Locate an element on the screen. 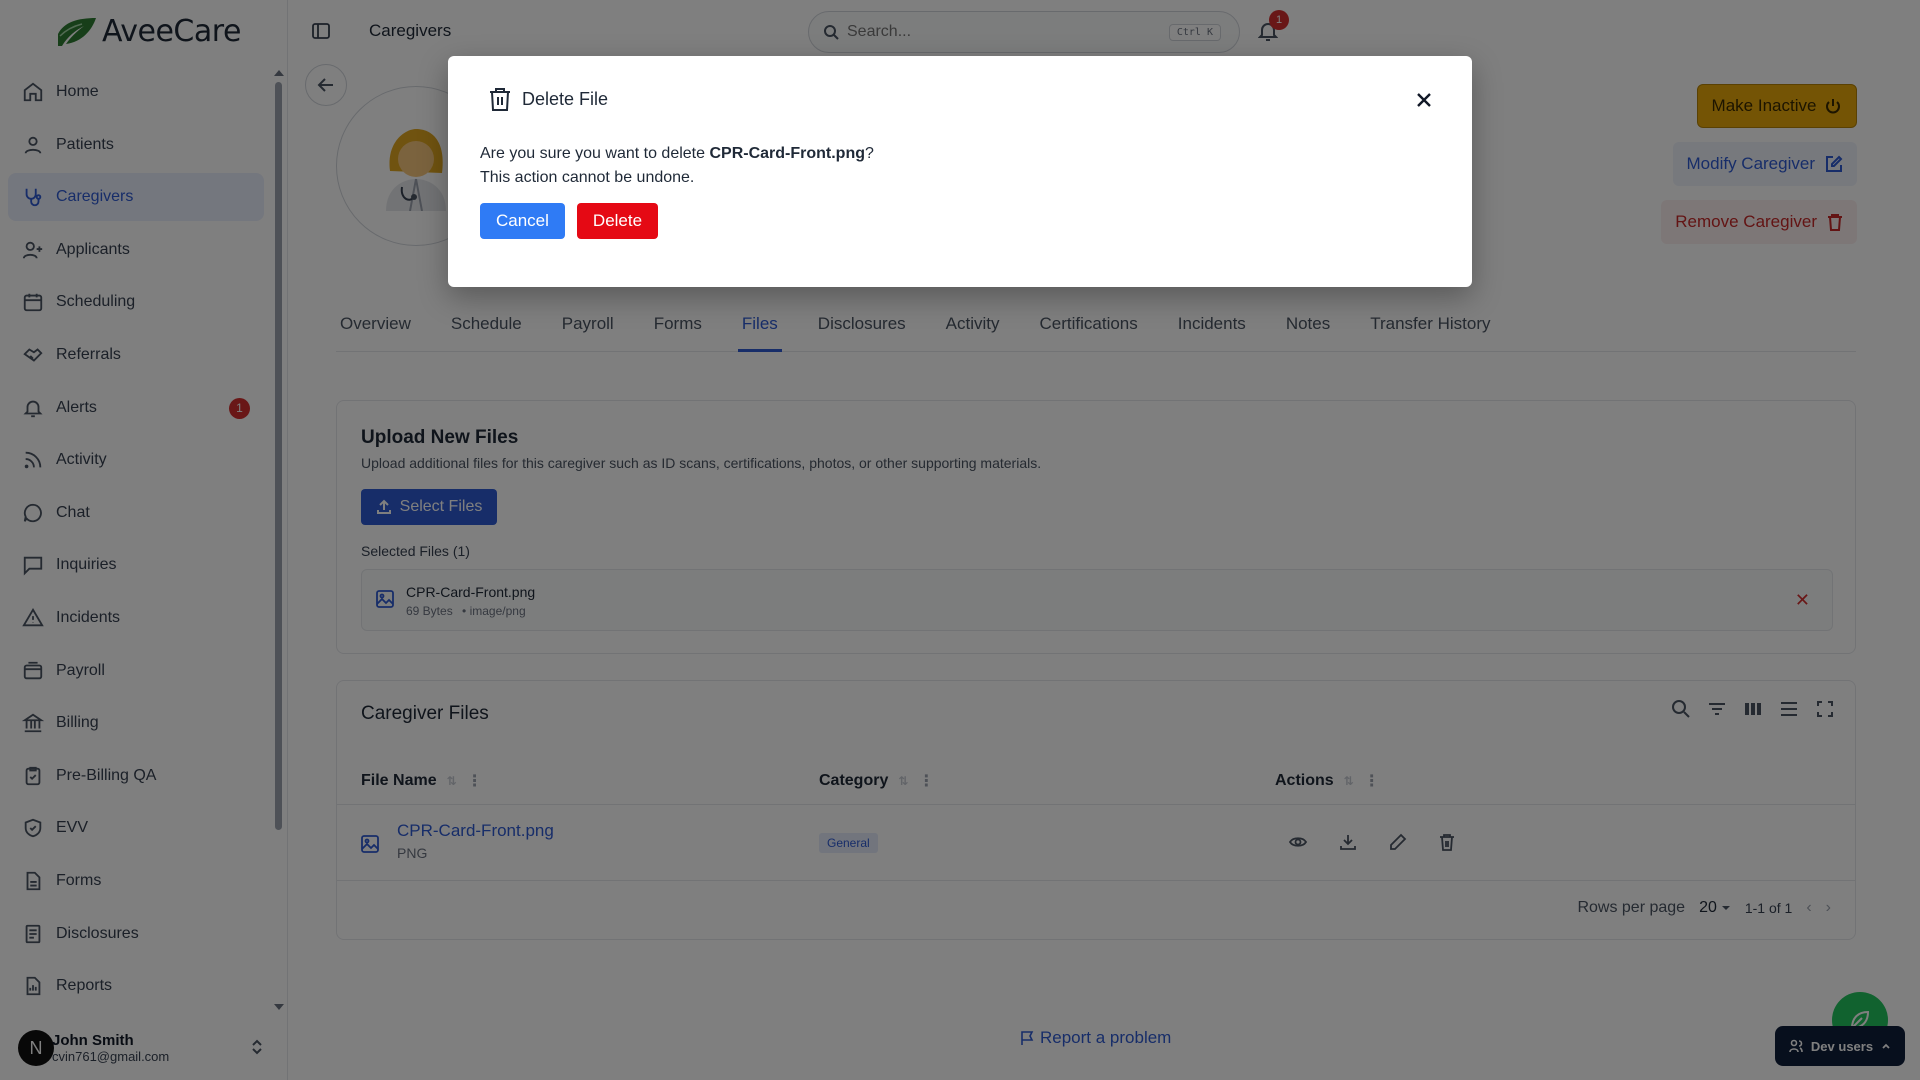  delete-button: Delete is located at coordinates (617, 221).